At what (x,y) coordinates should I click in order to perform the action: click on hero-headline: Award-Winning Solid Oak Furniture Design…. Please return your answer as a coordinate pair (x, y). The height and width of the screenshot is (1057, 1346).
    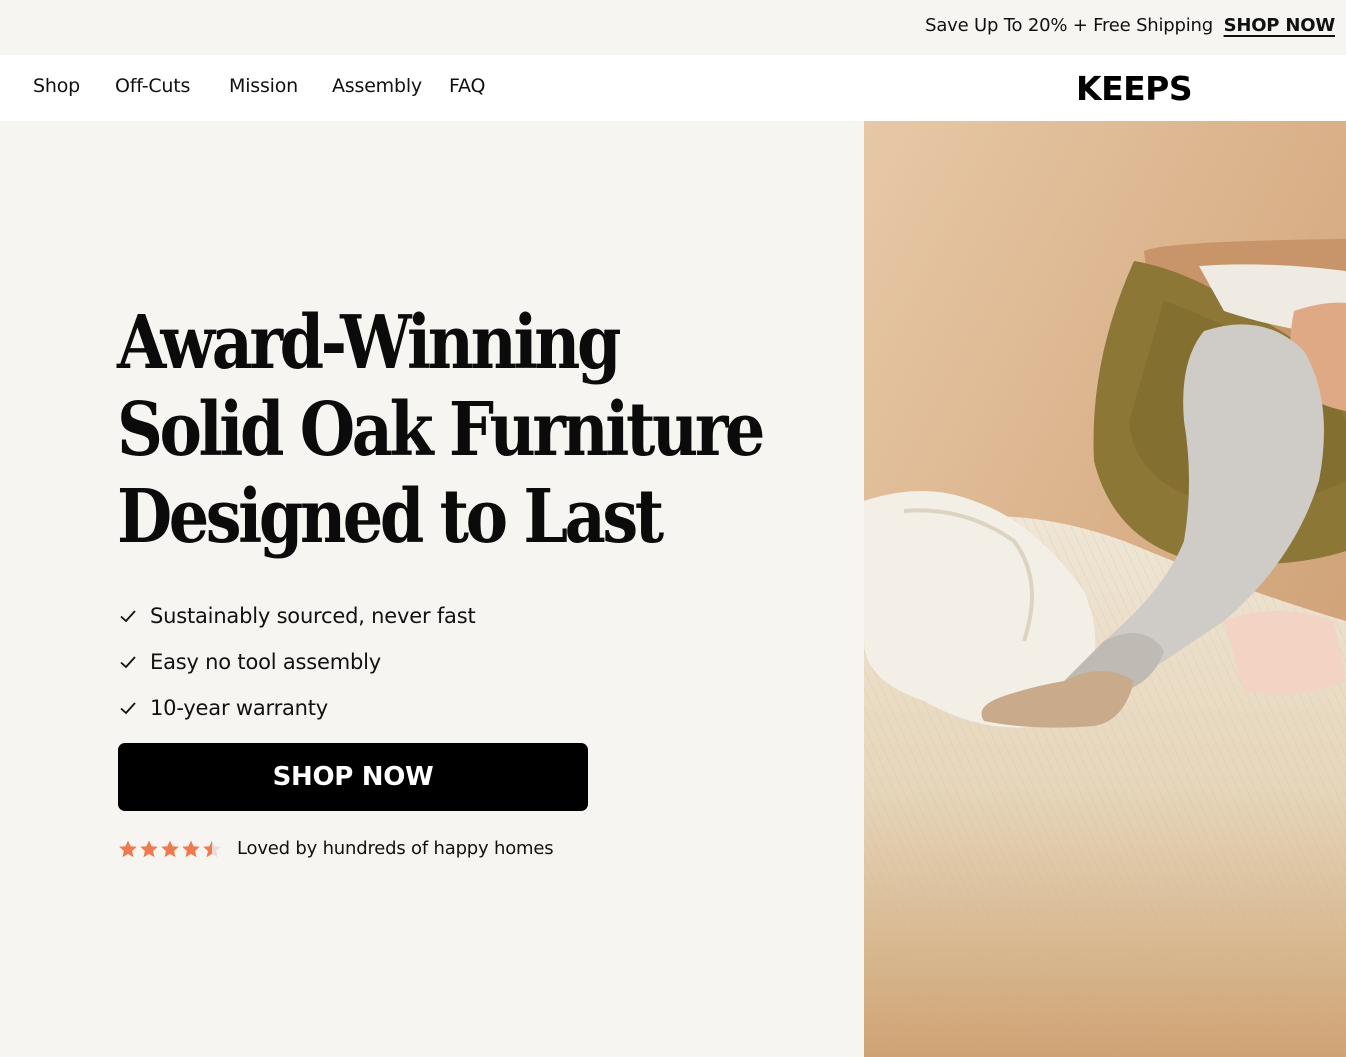
    Looking at the image, I should click on (441, 430).